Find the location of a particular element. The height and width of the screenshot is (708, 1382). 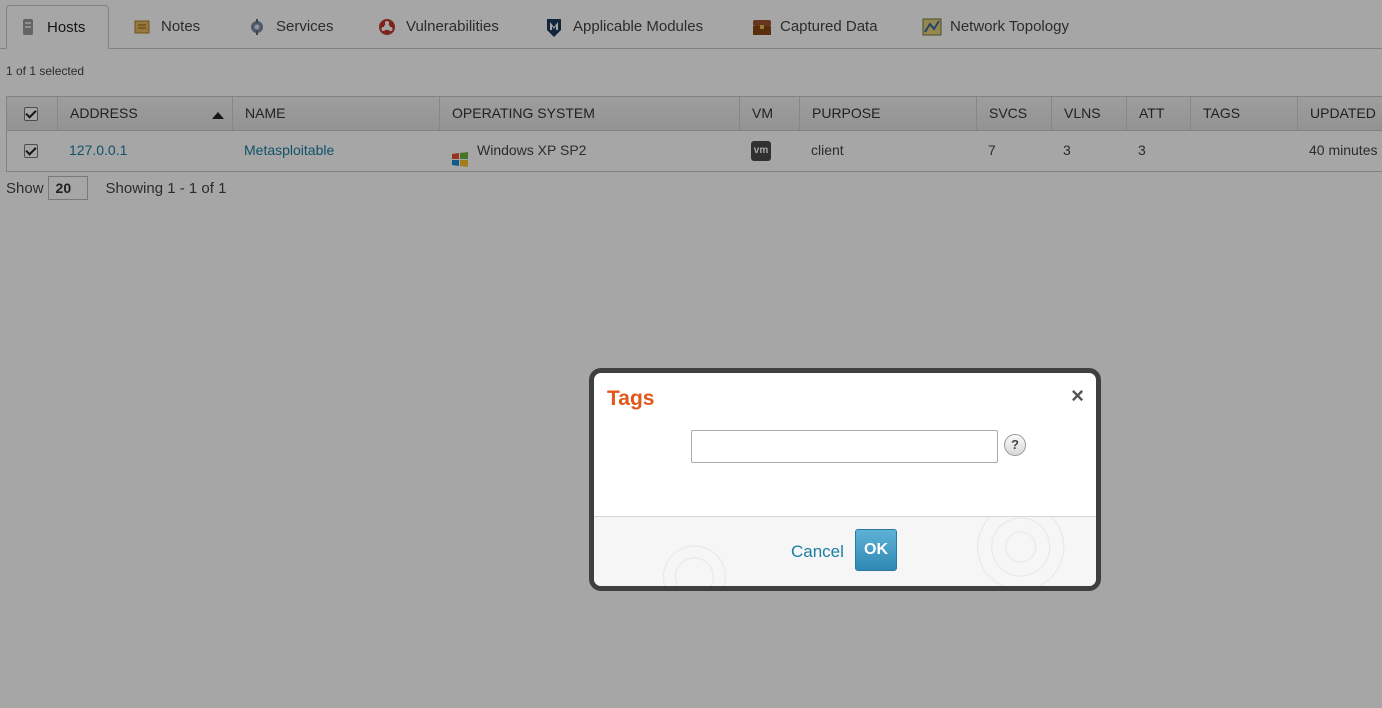

help-icon: ? is located at coordinates (1015, 445).